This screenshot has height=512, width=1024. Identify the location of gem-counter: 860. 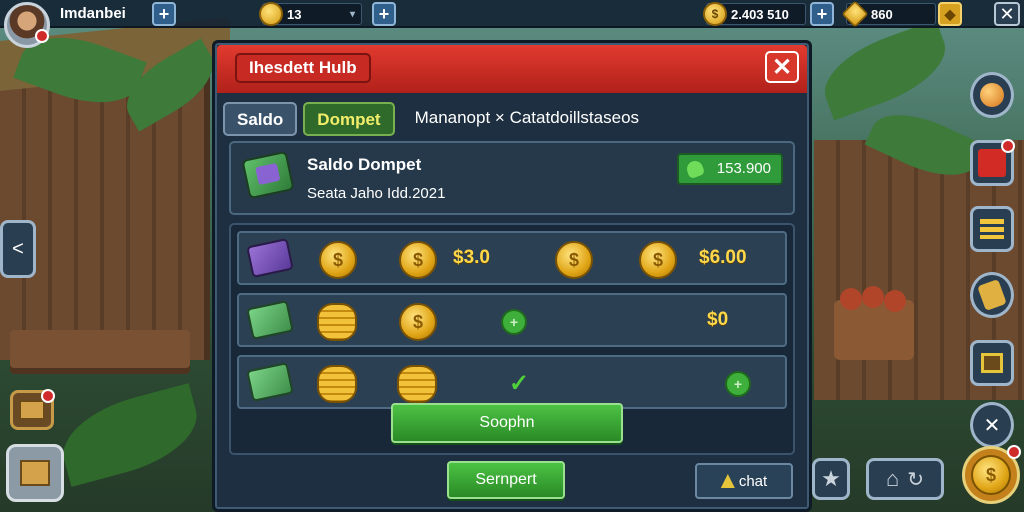
(888, 14).